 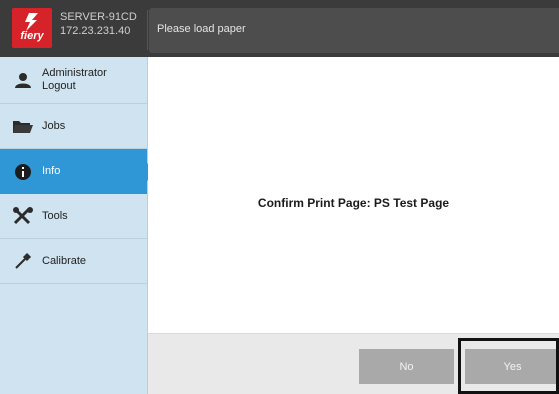 What do you see at coordinates (73, 126) in the screenshot?
I see `sidebar-item-jobs: Jobs` at bounding box center [73, 126].